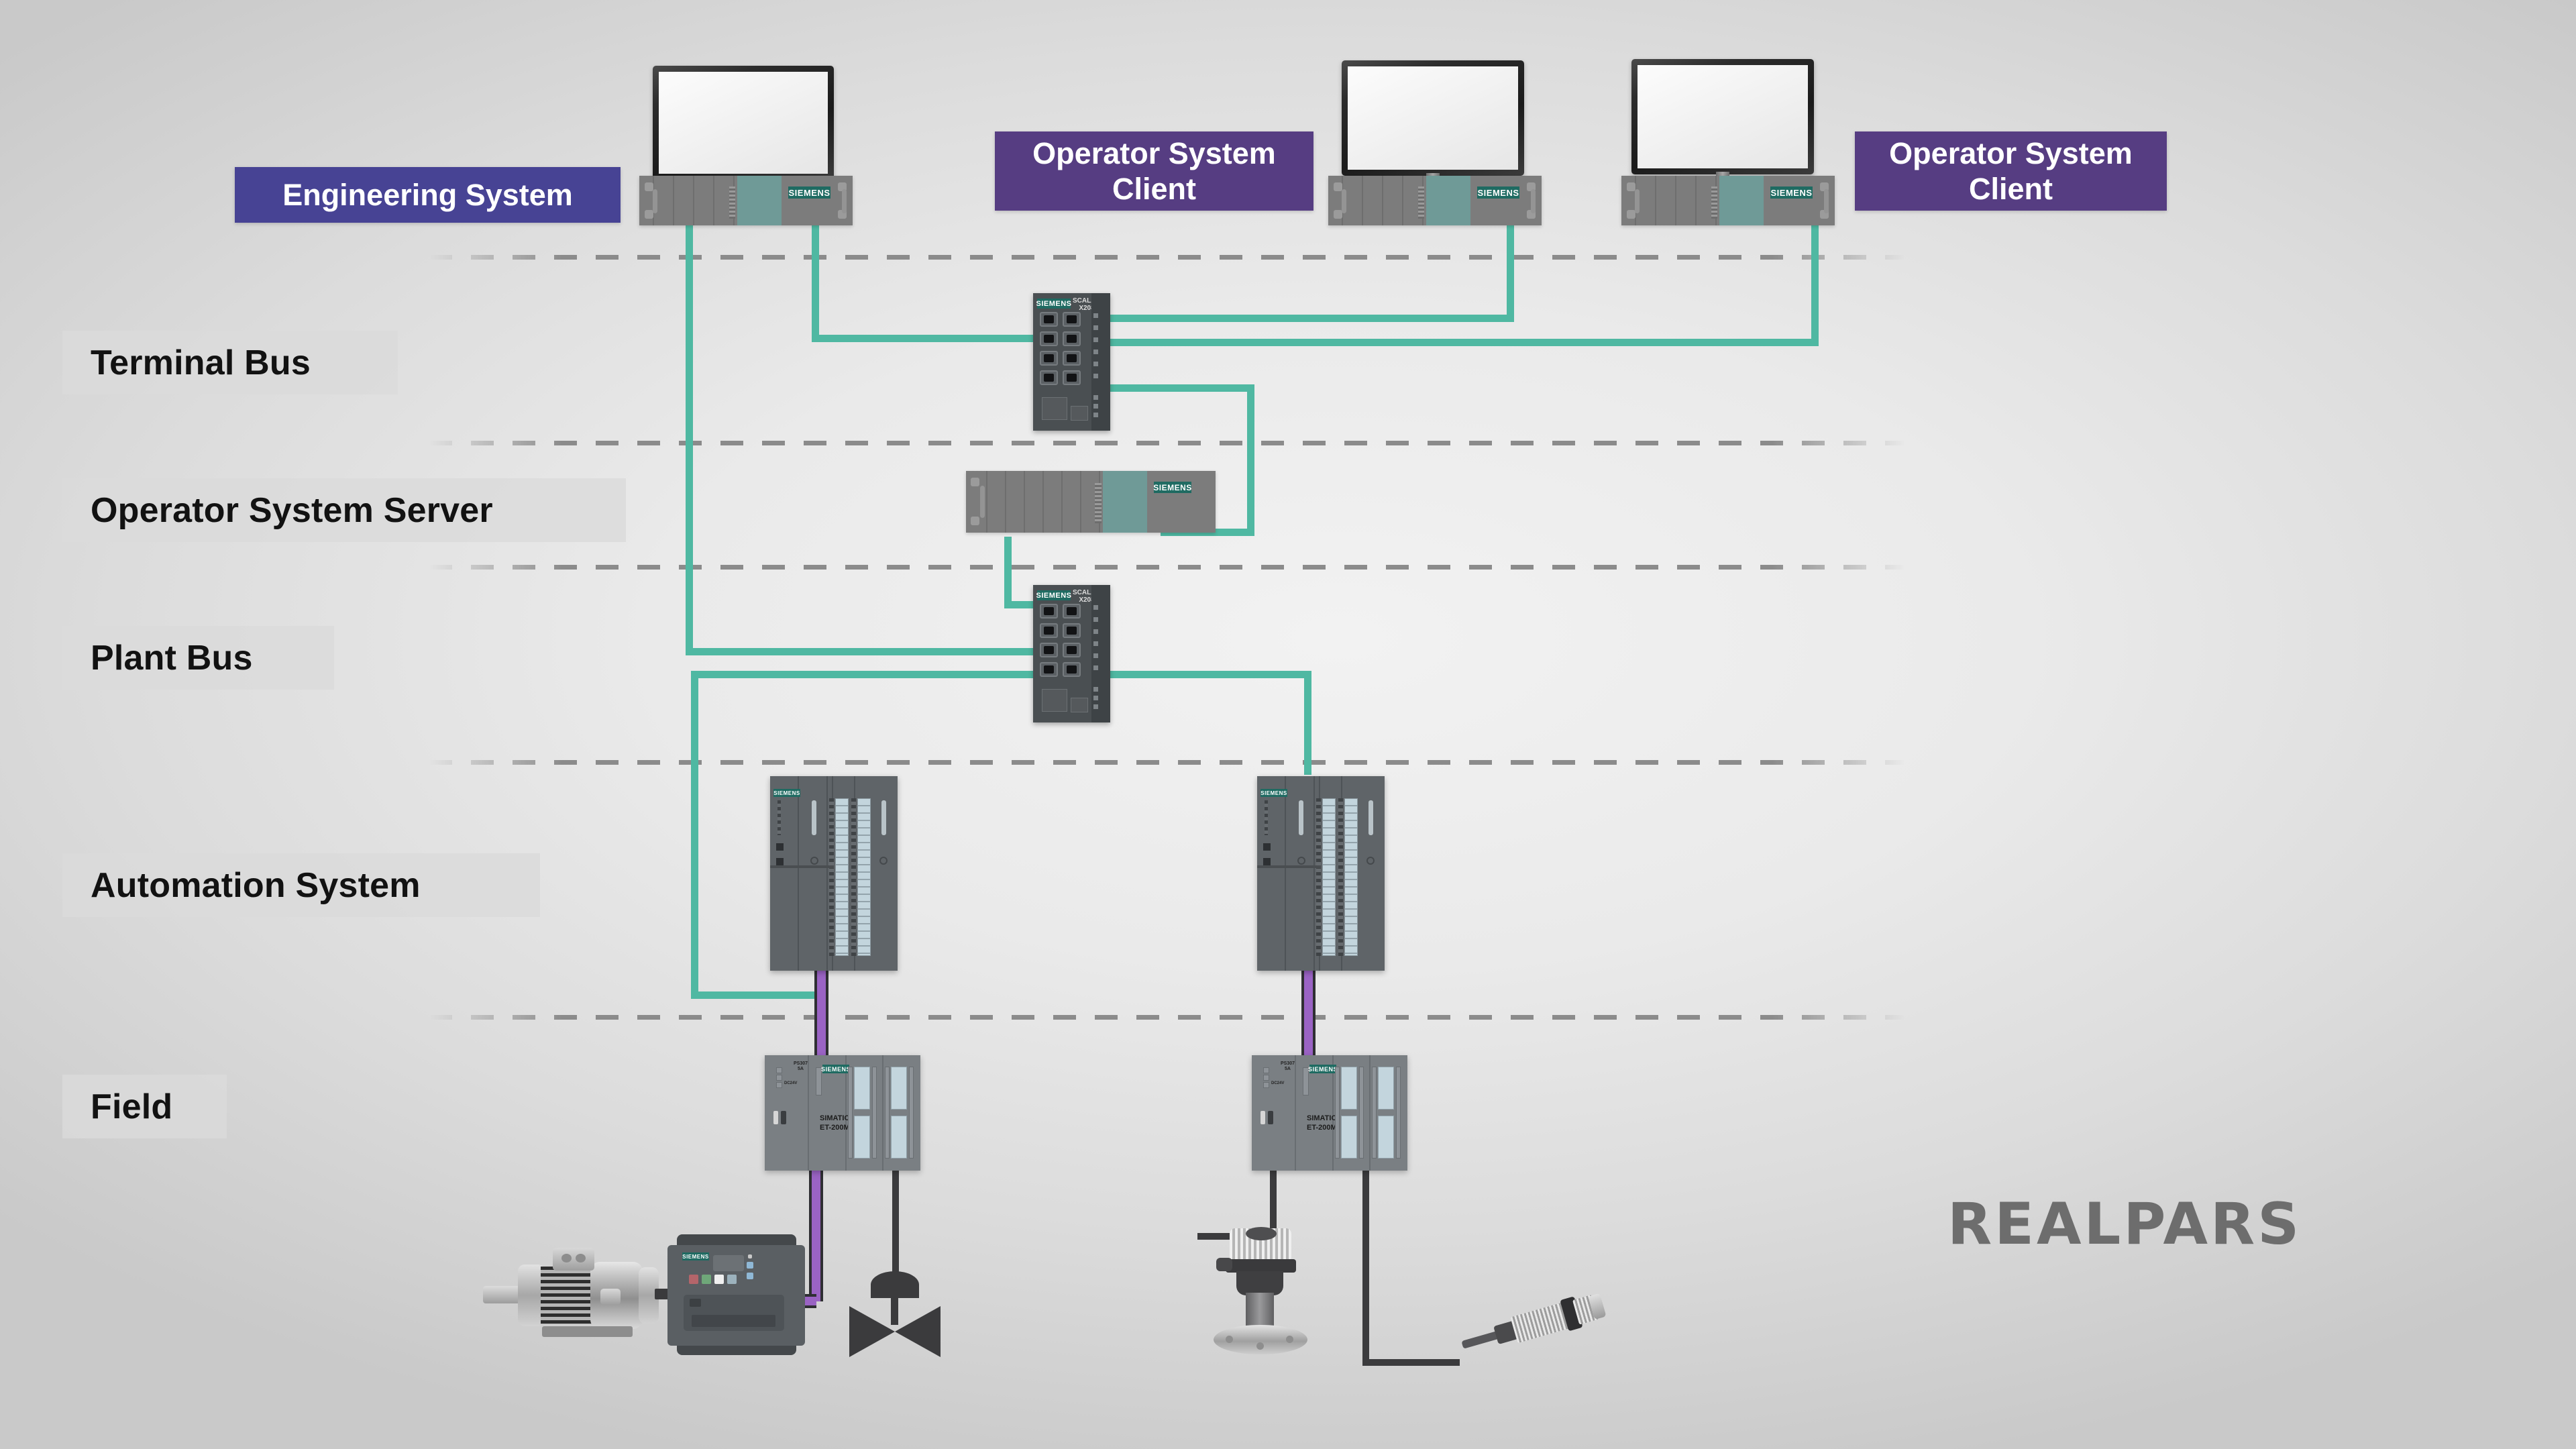 The height and width of the screenshot is (1449, 2576). Describe the element at coordinates (1288, 1063) in the screenshot. I see `ps-line1: PS307` at that location.